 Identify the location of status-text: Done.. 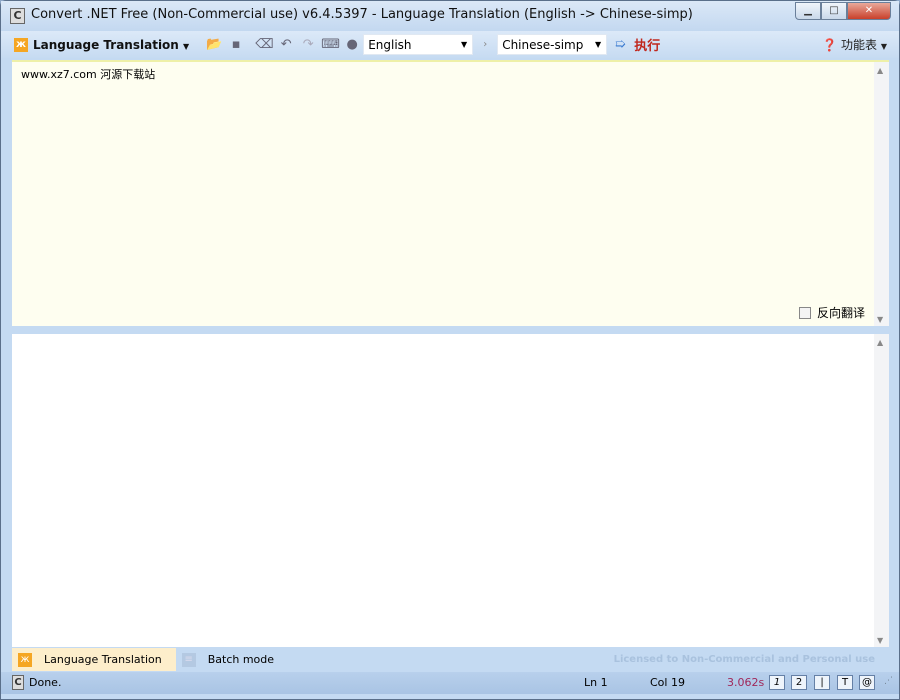
(45, 682).